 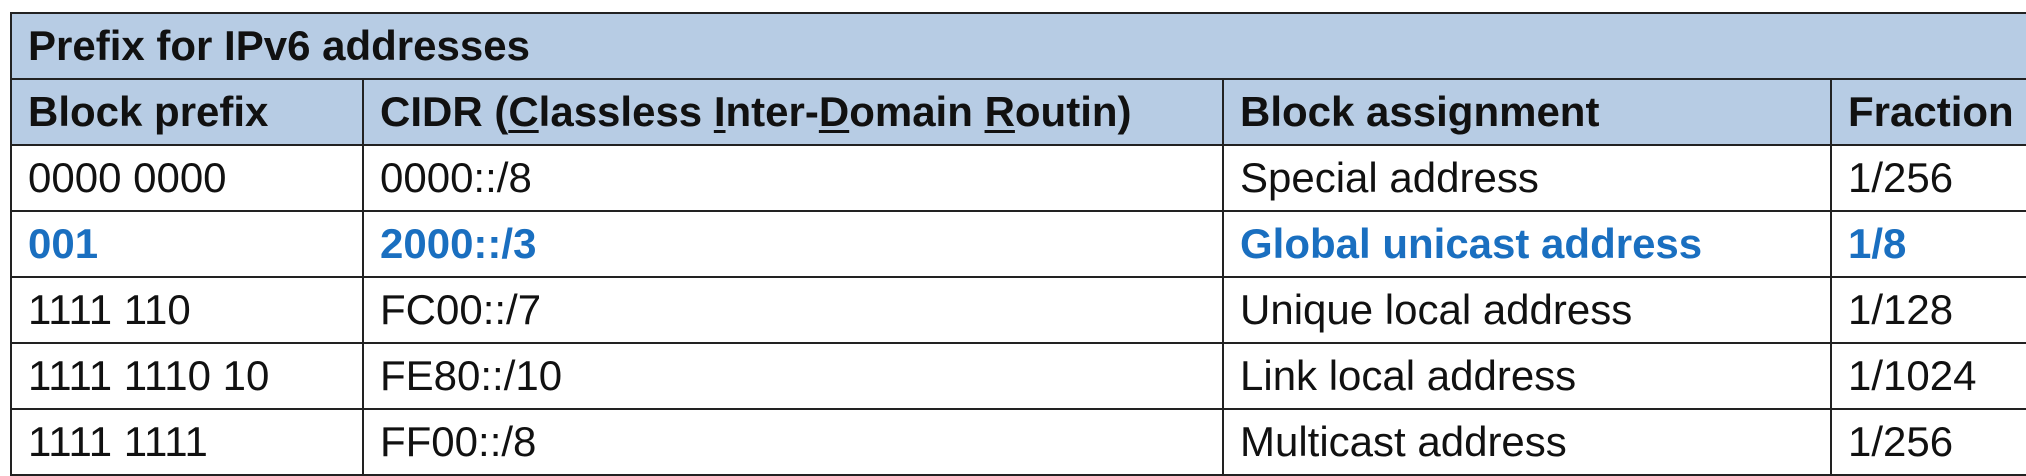 I want to click on cell-cidr: 2000::/3, so click(x=793, y=244).